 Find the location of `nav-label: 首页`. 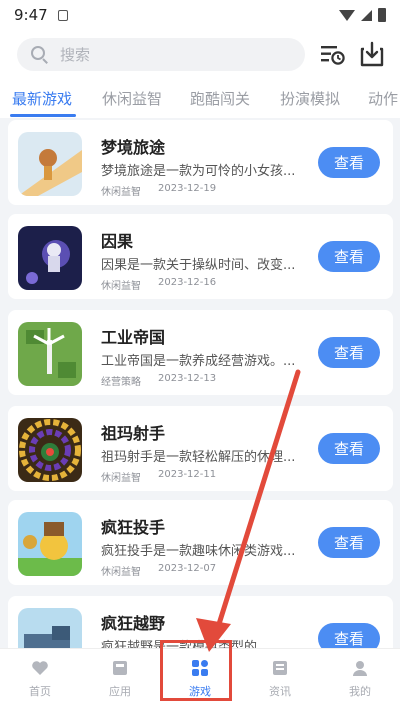

nav-label: 首页 is located at coordinates (40, 691).